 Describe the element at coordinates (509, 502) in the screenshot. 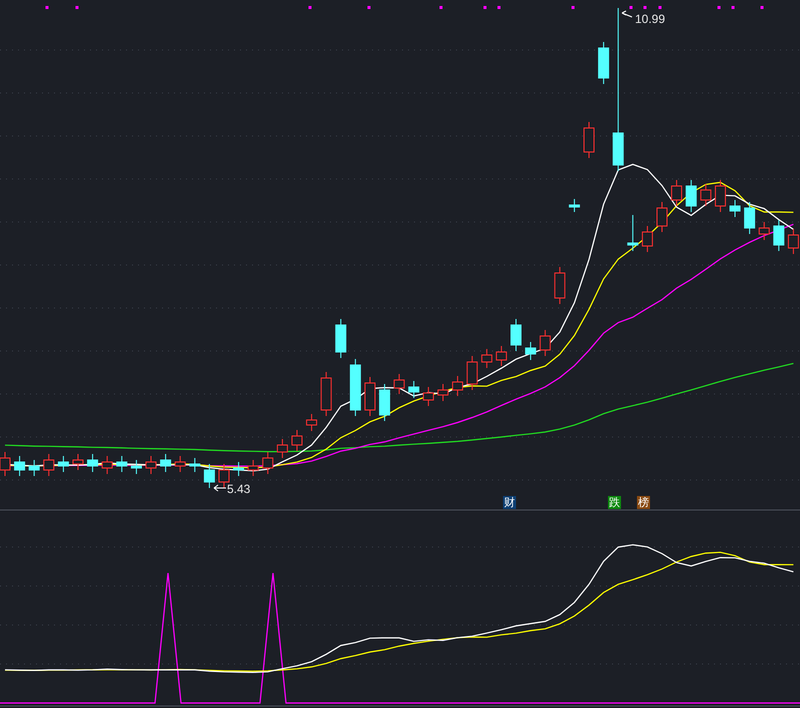

I see `event-tag: 财` at that location.